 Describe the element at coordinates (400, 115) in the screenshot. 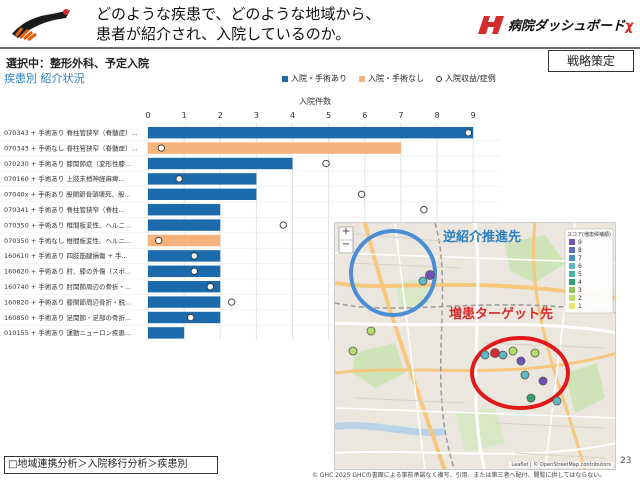

I see `top-tick-label: 7` at that location.